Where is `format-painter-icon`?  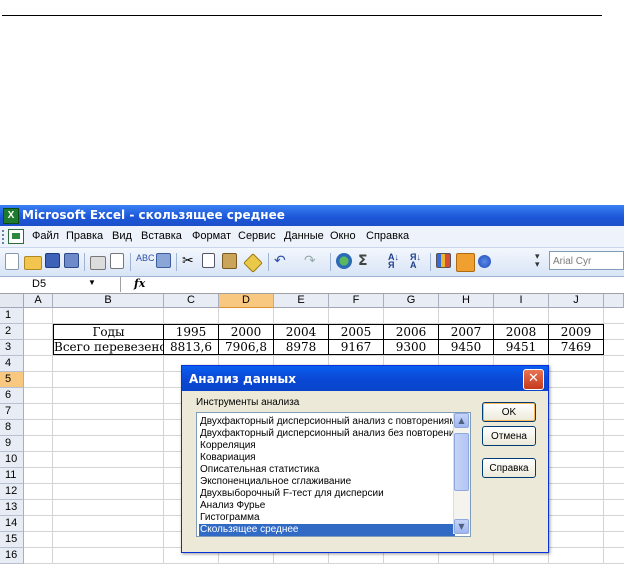
format-painter-icon is located at coordinates (253, 263).